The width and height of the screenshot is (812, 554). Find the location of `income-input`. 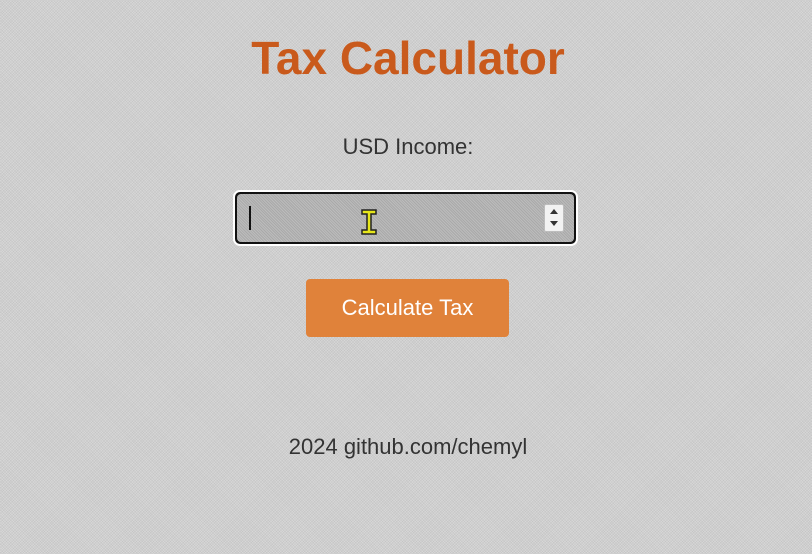

income-input is located at coordinates (405, 218).